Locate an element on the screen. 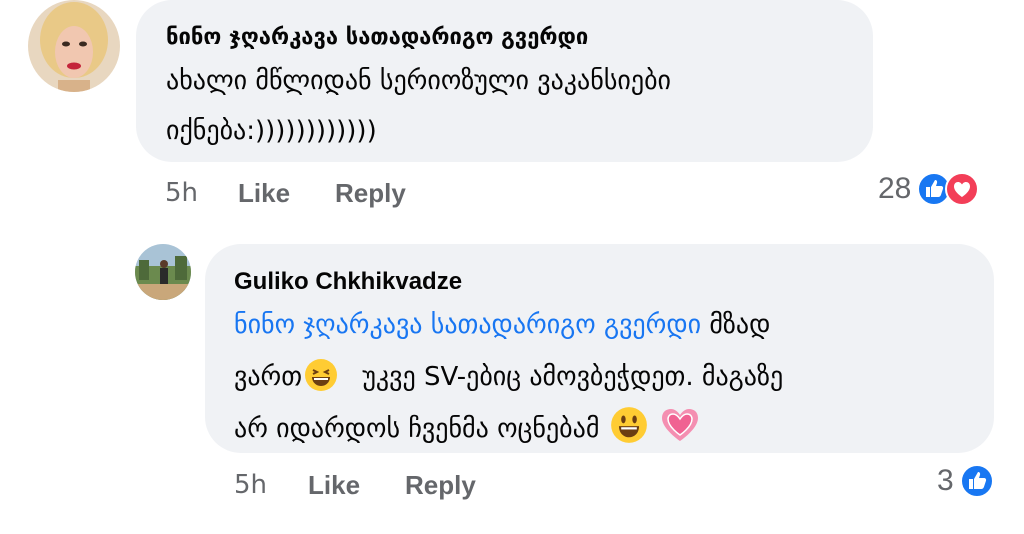  comment-time-2: 5h is located at coordinates (250, 485).